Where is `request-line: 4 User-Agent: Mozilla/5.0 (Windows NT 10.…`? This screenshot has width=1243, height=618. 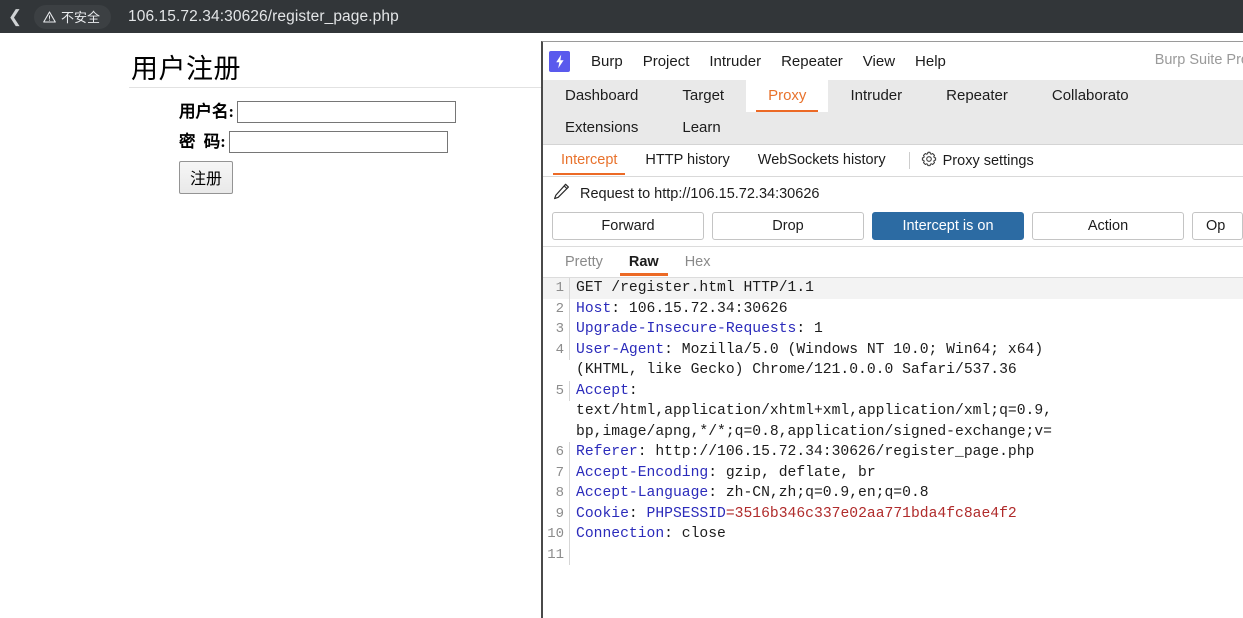 request-line: 4 User-Agent: Mozilla/5.0 (Windows NT 10.… is located at coordinates (893, 349).